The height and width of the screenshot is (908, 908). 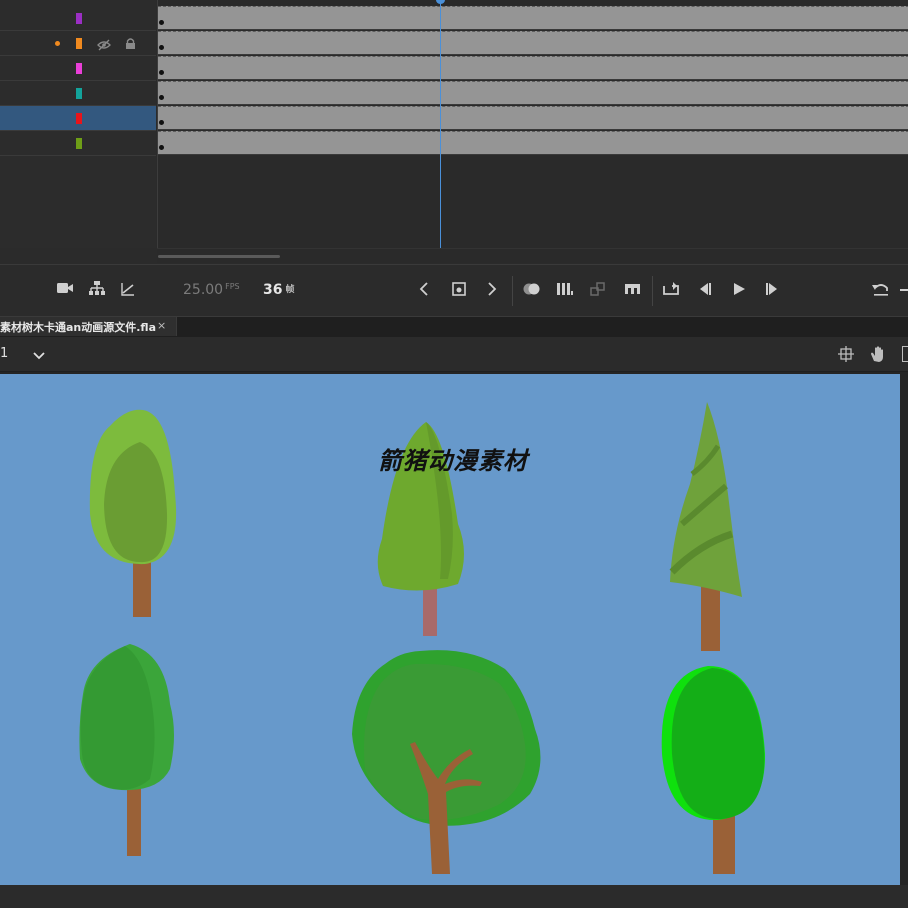 I want to click on current-frame-display: 36 帧, so click(x=279, y=290).